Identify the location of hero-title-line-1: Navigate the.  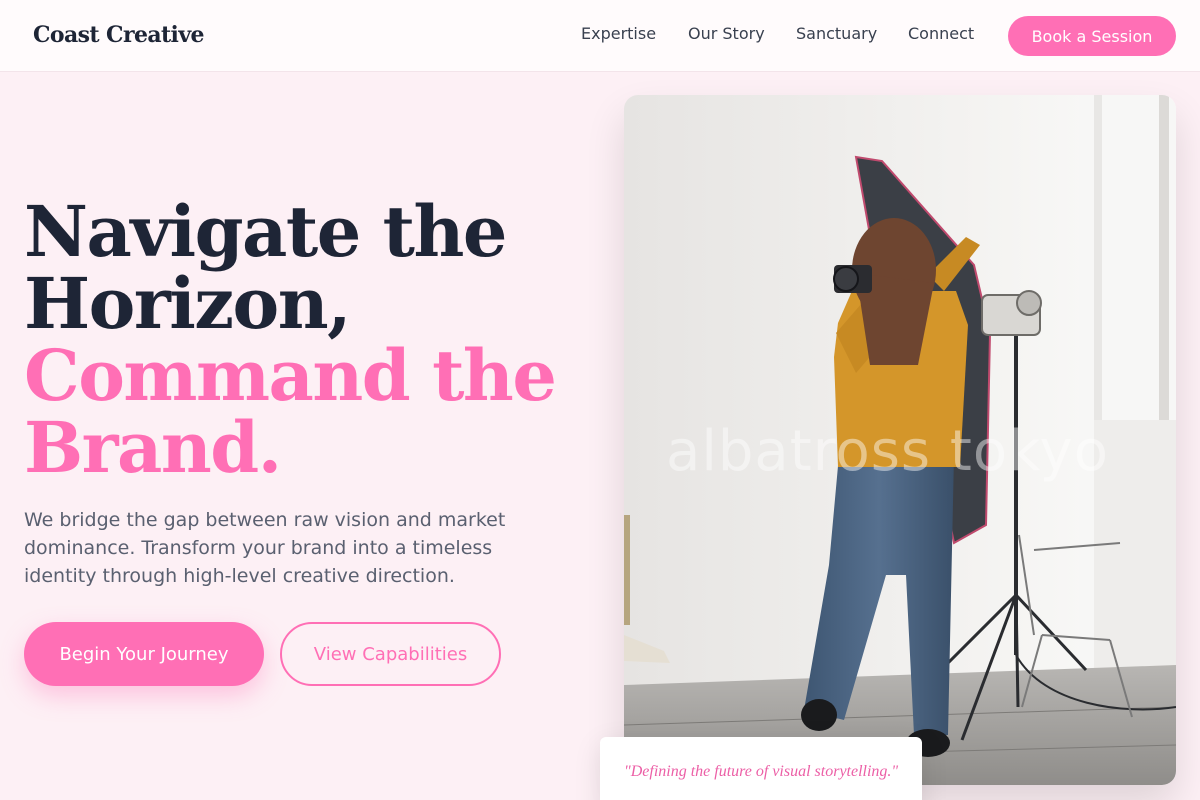
(265, 231).